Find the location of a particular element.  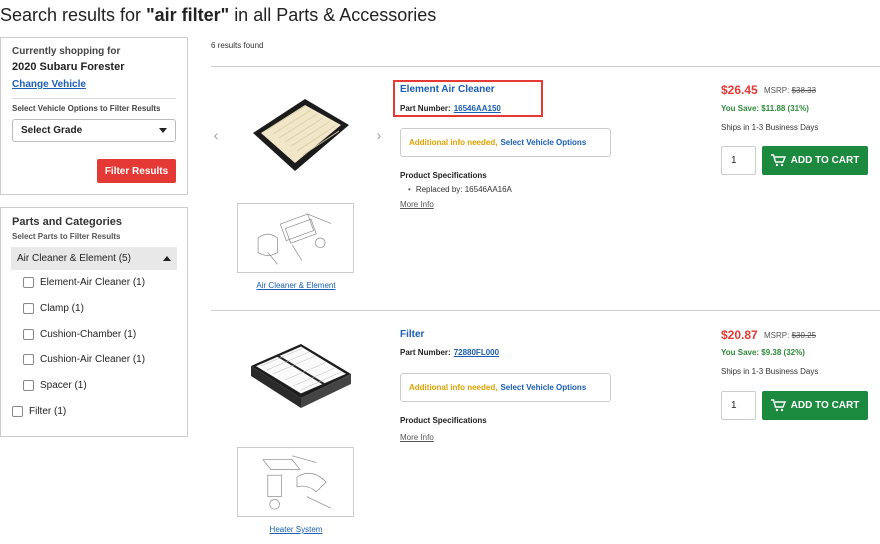

shopping-for-label: Currently shopping for is located at coordinates (66, 51).